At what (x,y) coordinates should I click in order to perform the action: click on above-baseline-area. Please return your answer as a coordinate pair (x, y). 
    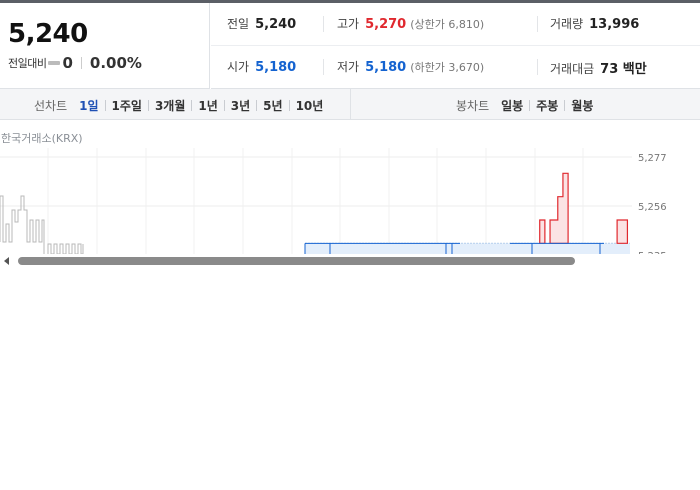
    Looking at the image, I should click on (583, 208).